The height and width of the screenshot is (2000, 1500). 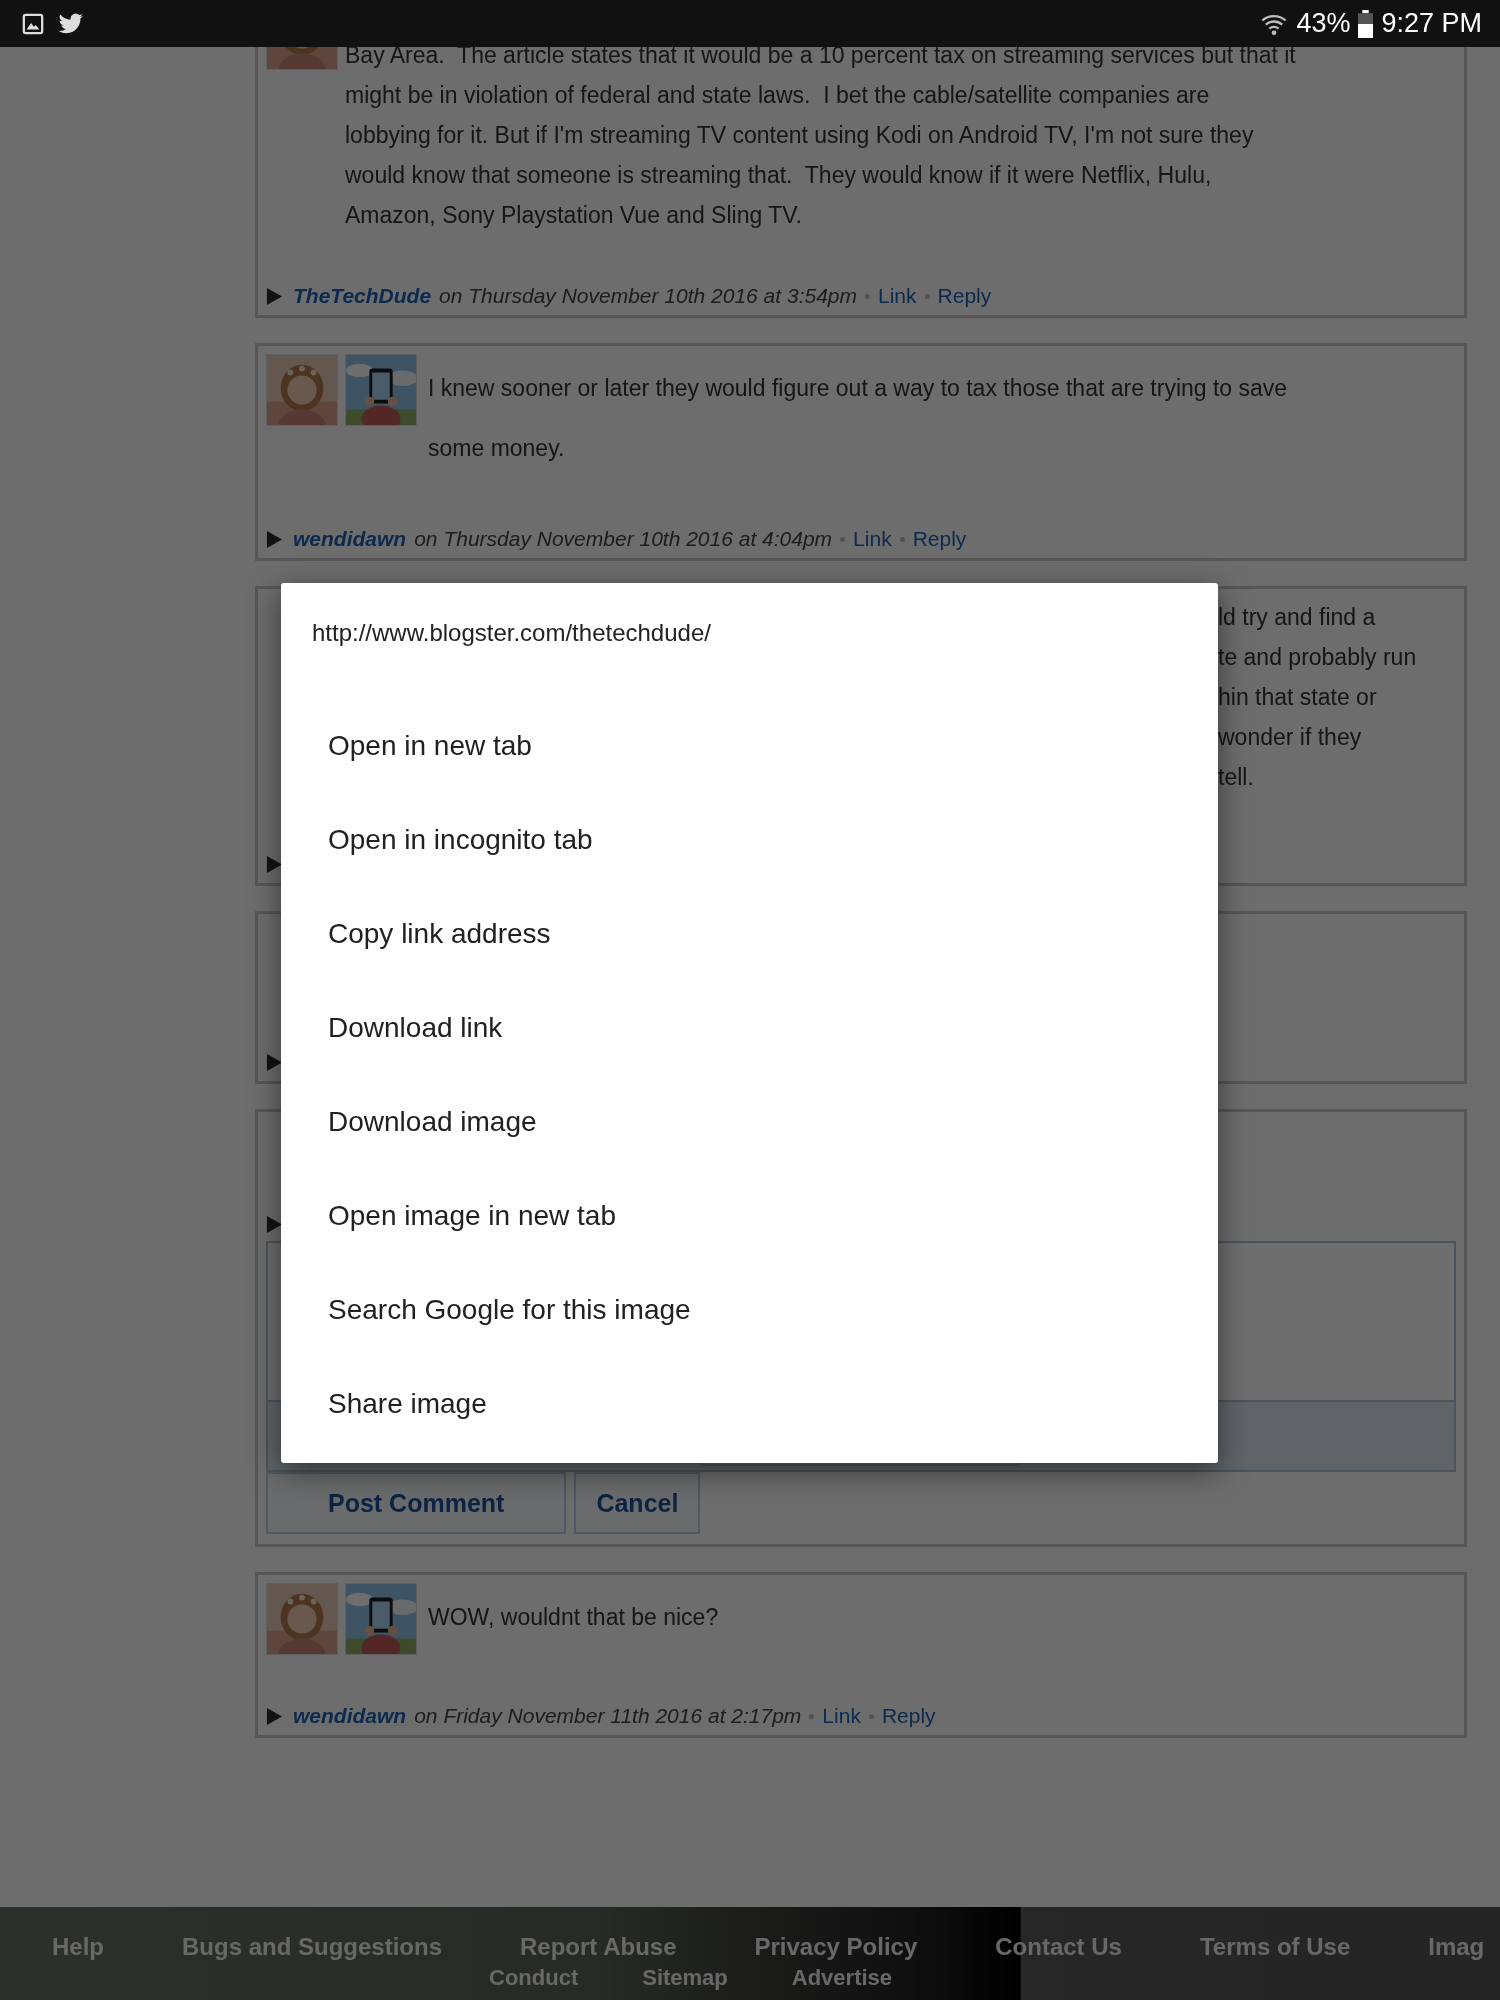 I want to click on footer-link: Contact Us, so click(x=1058, y=1947).